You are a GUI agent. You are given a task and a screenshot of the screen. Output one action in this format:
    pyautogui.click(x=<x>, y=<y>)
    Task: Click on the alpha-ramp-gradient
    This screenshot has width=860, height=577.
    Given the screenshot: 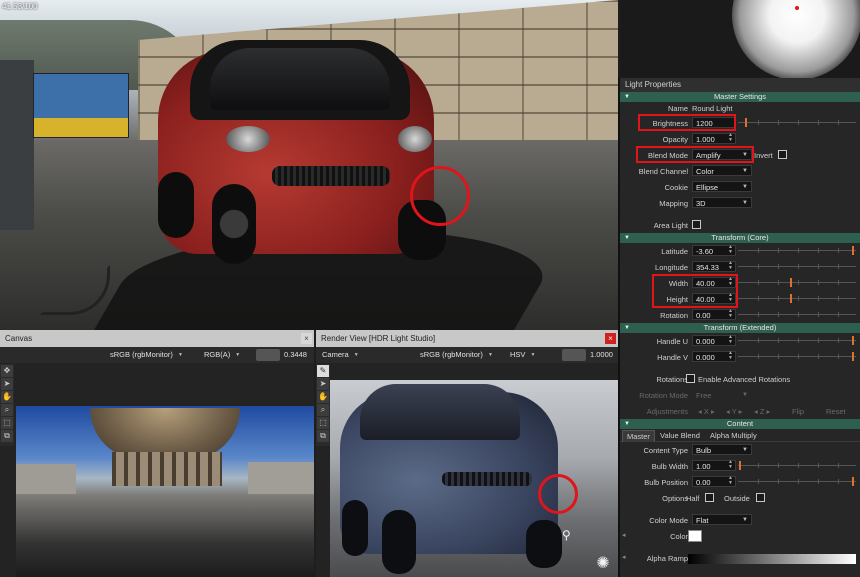 What is the action you would take?
    pyautogui.click(x=772, y=559)
    